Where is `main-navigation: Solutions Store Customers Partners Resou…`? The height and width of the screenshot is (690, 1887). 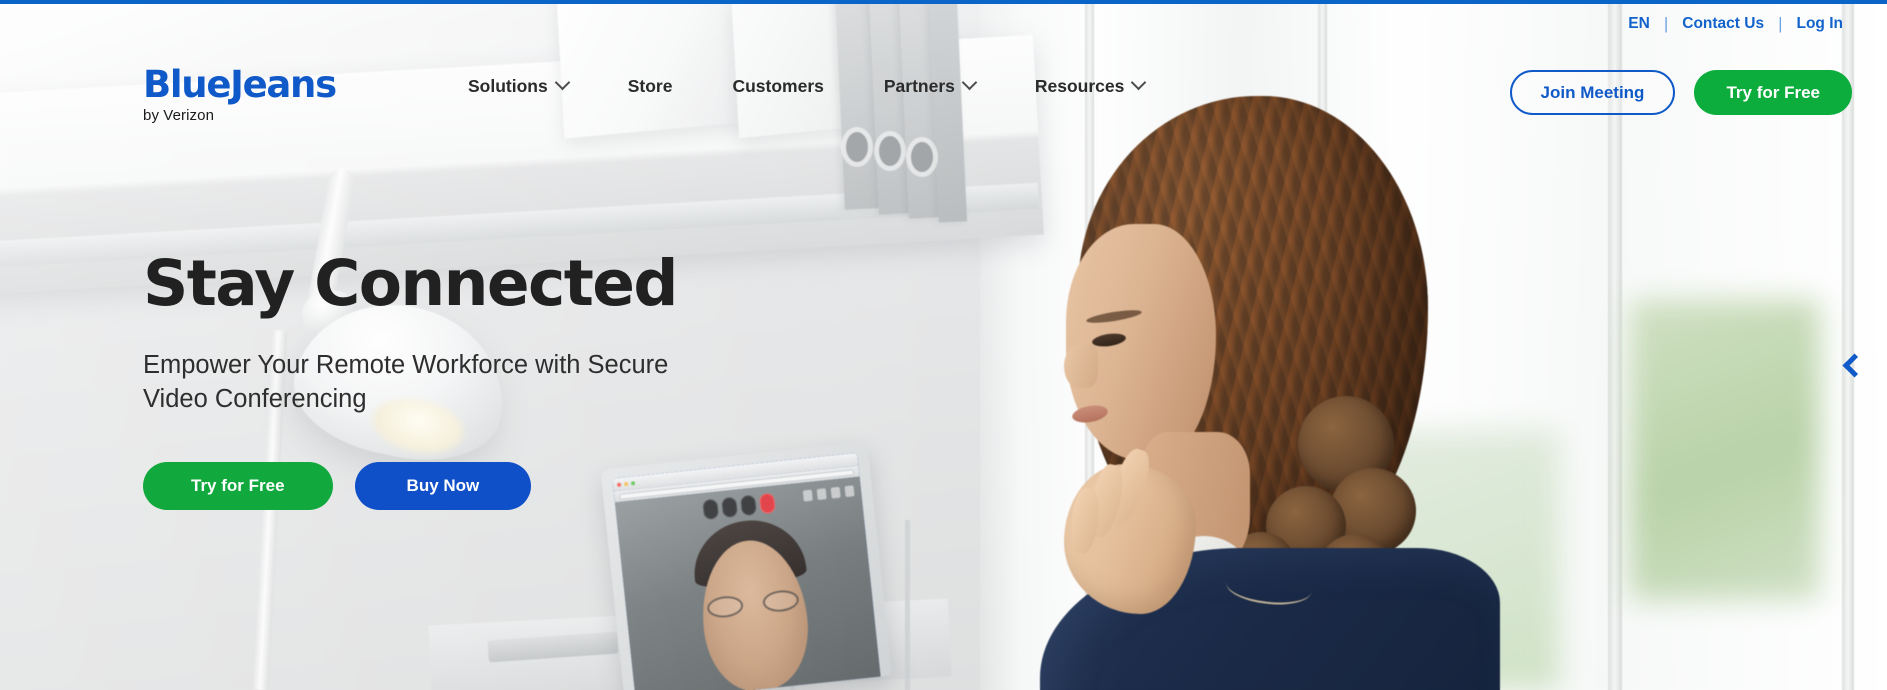
main-navigation: Solutions Store Customers Partners Resou… is located at coordinates (806, 85).